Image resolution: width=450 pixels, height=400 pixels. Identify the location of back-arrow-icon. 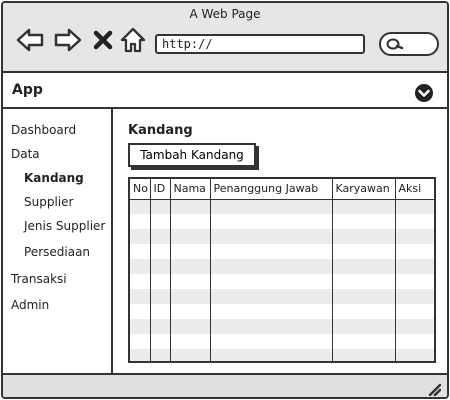
(30, 40).